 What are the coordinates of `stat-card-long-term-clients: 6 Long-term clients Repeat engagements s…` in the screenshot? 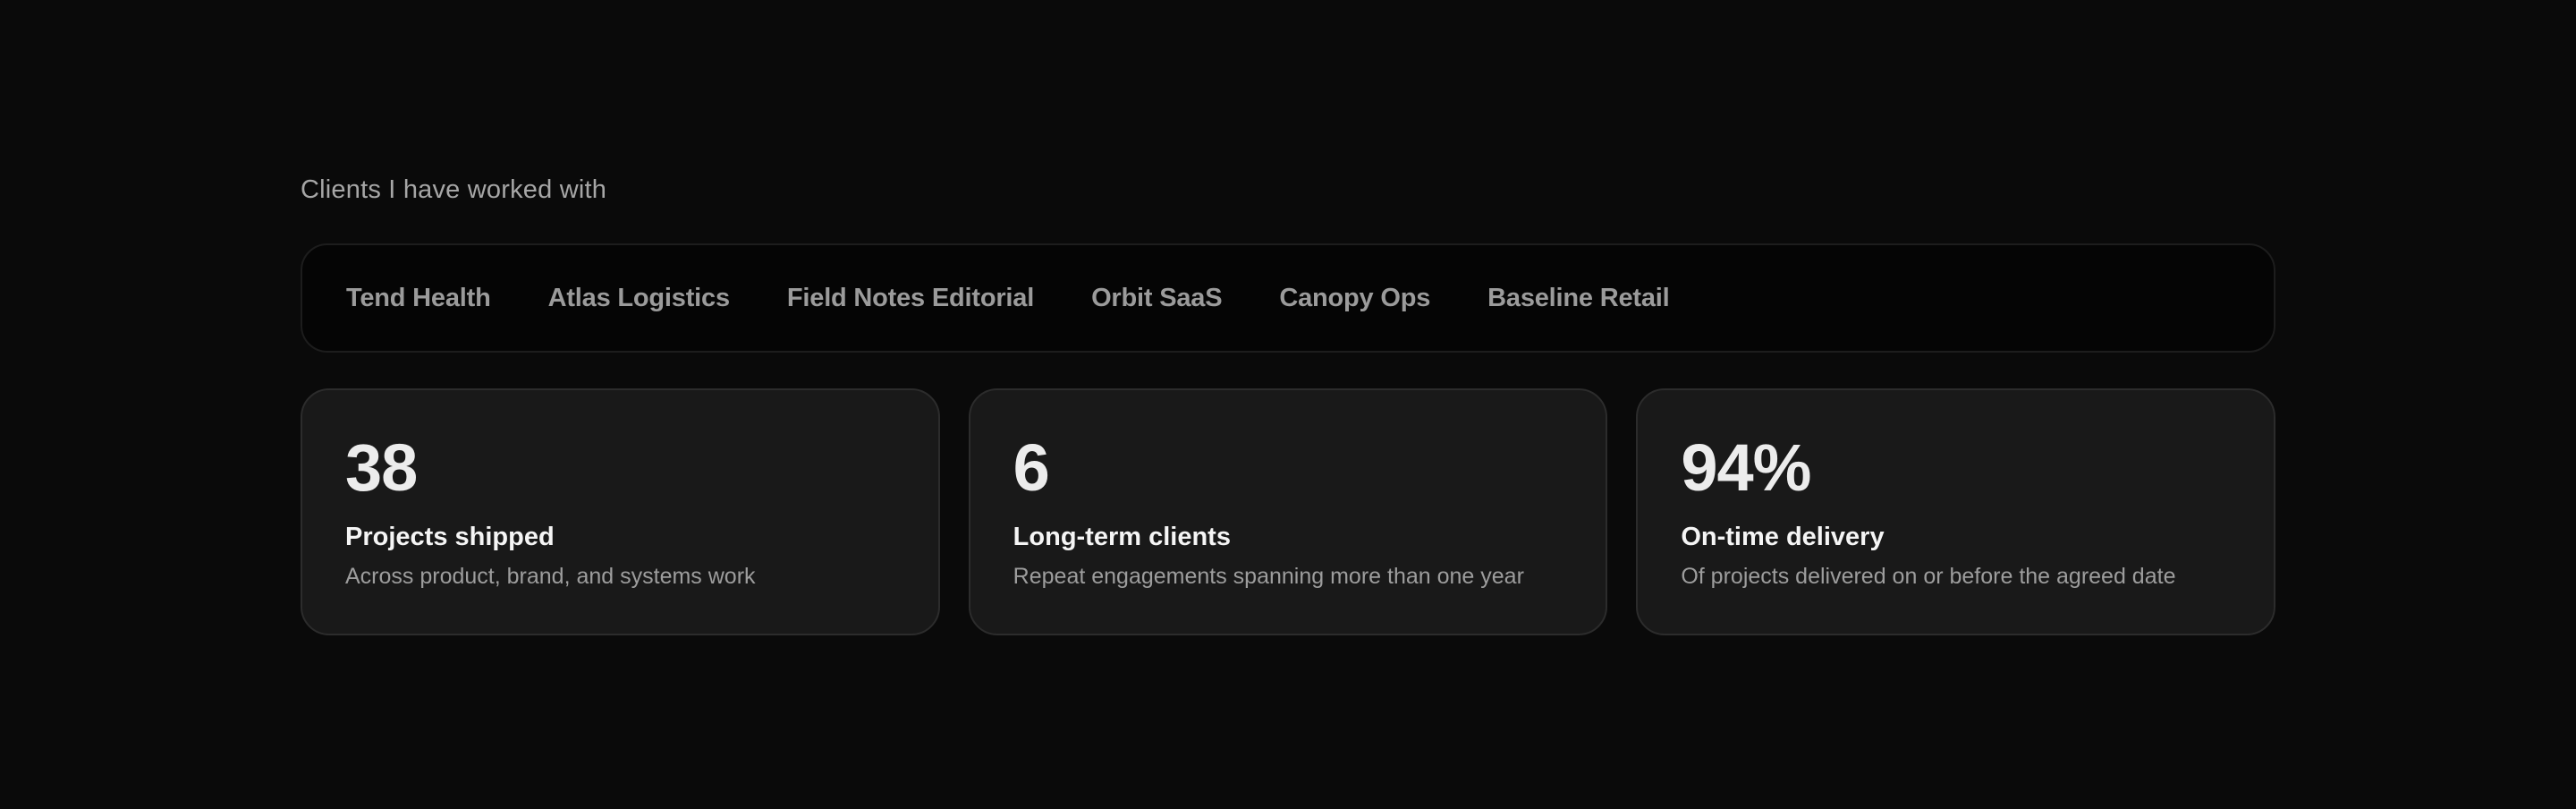 It's located at (1288, 511).